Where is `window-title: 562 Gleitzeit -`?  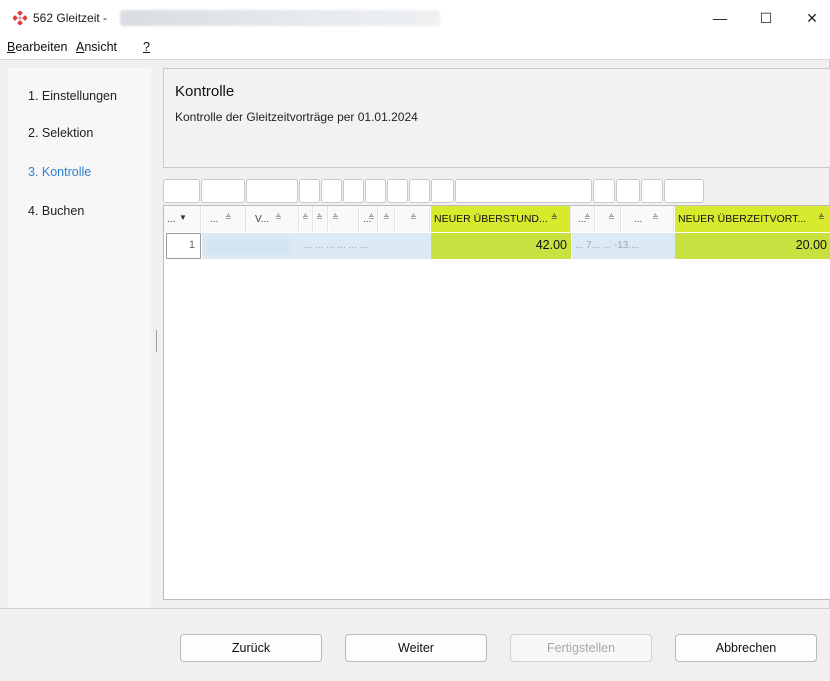
window-title: 562 Gleitzeit - is located at coordinates (70, 18).